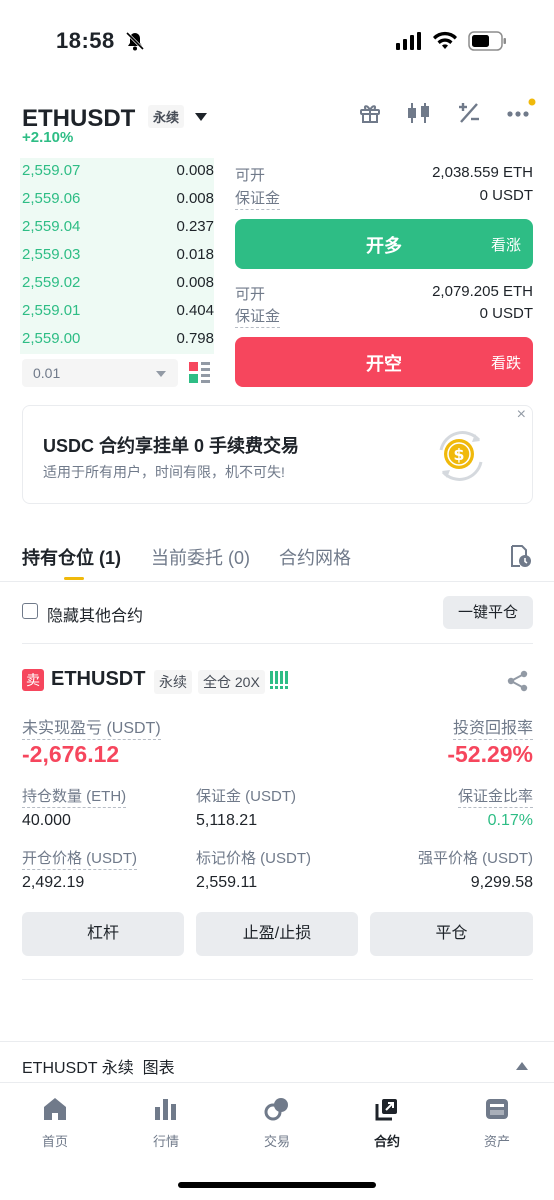  I want to click on status-time: 18:58, so click(85, 40).